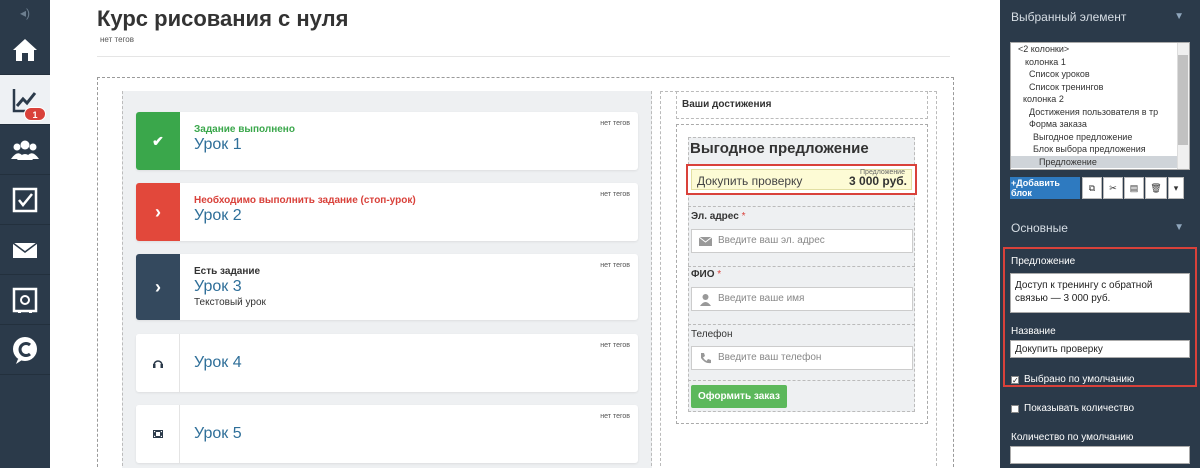 This screenshot has height=468, width=1200. Describe the element at coordinates (387, 141) in the screenshot. I see `lesson-card: ✔ Задание выполнено Урок 1 нет тегов` at that location.